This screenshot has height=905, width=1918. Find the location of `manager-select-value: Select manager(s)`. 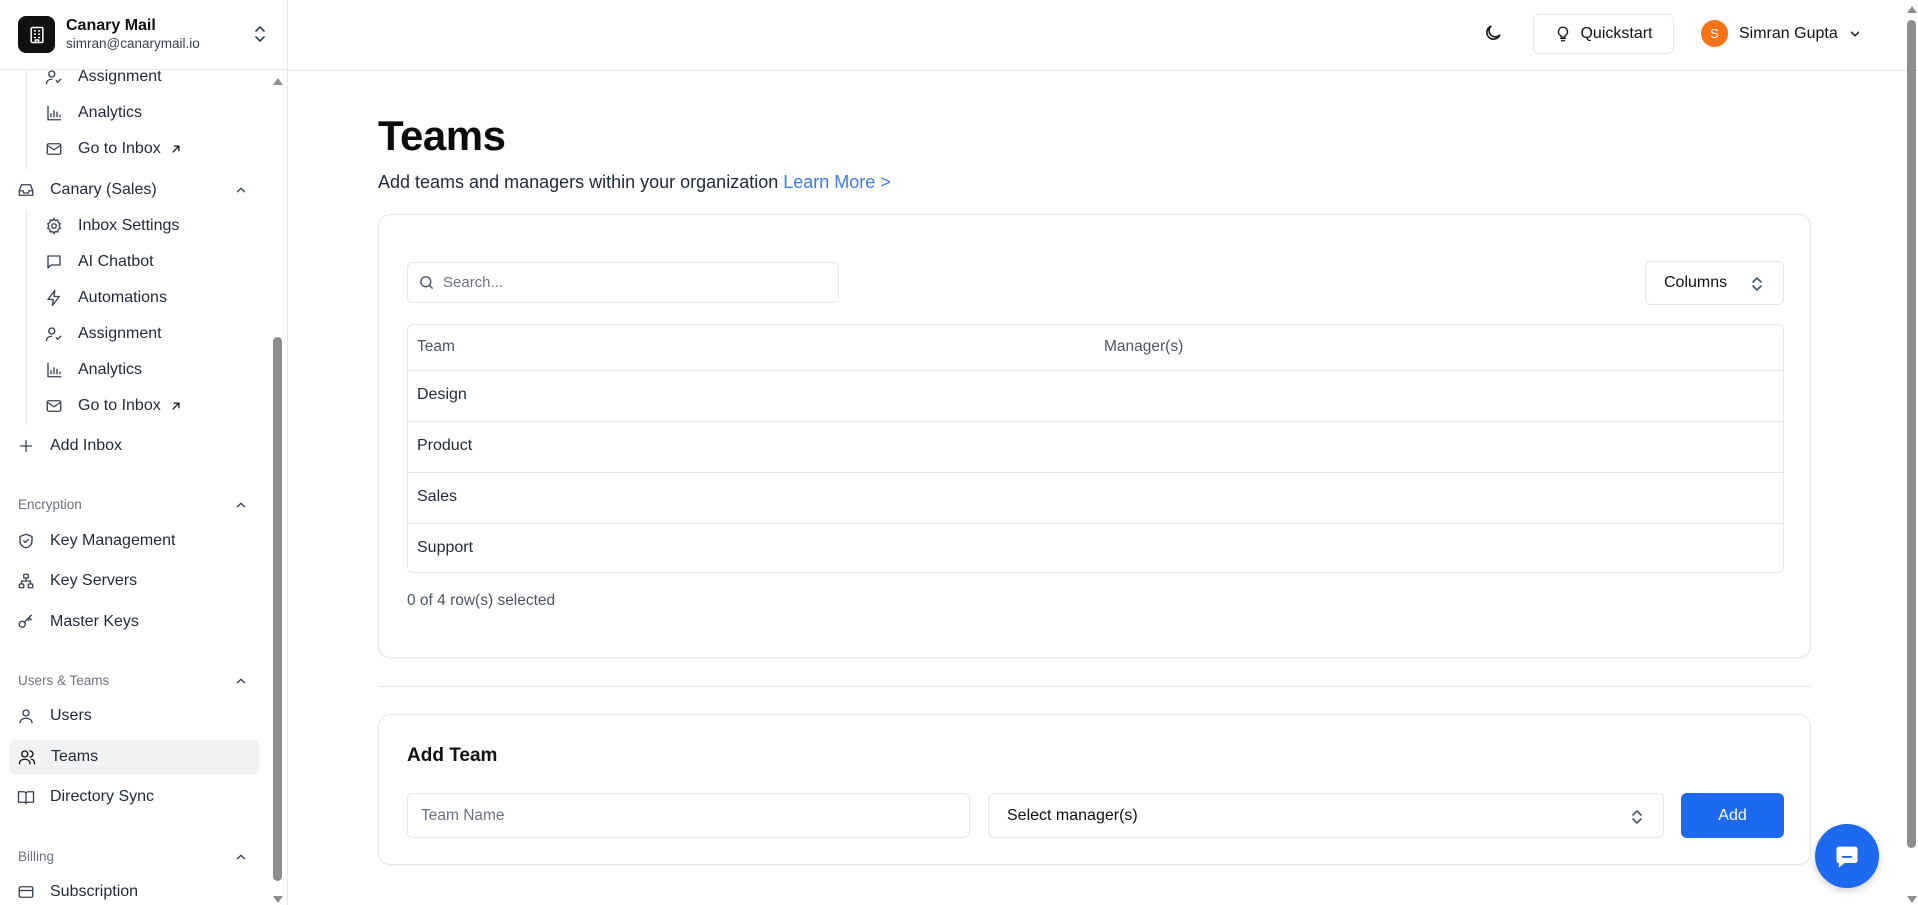

manager-select-value: Select manager(s) is located at coordinates (1072, 815).